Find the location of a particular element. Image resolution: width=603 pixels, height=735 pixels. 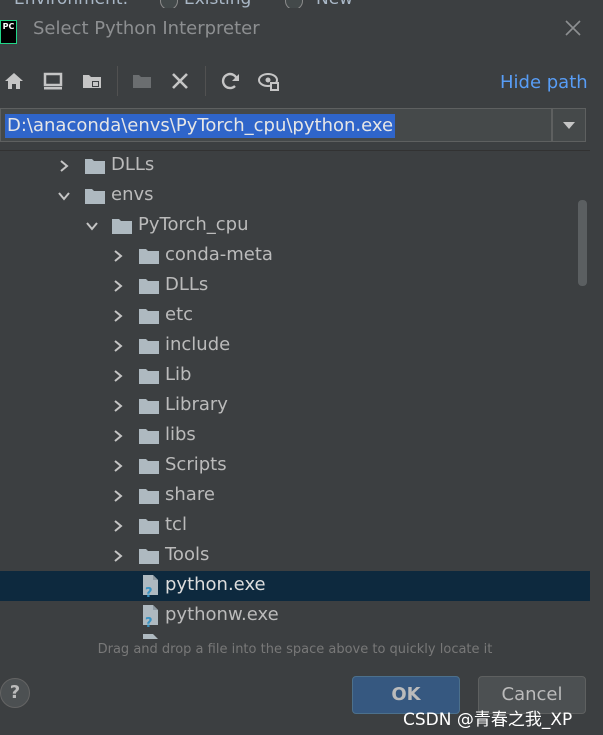

home-icon is located at coordinates (14, 81).